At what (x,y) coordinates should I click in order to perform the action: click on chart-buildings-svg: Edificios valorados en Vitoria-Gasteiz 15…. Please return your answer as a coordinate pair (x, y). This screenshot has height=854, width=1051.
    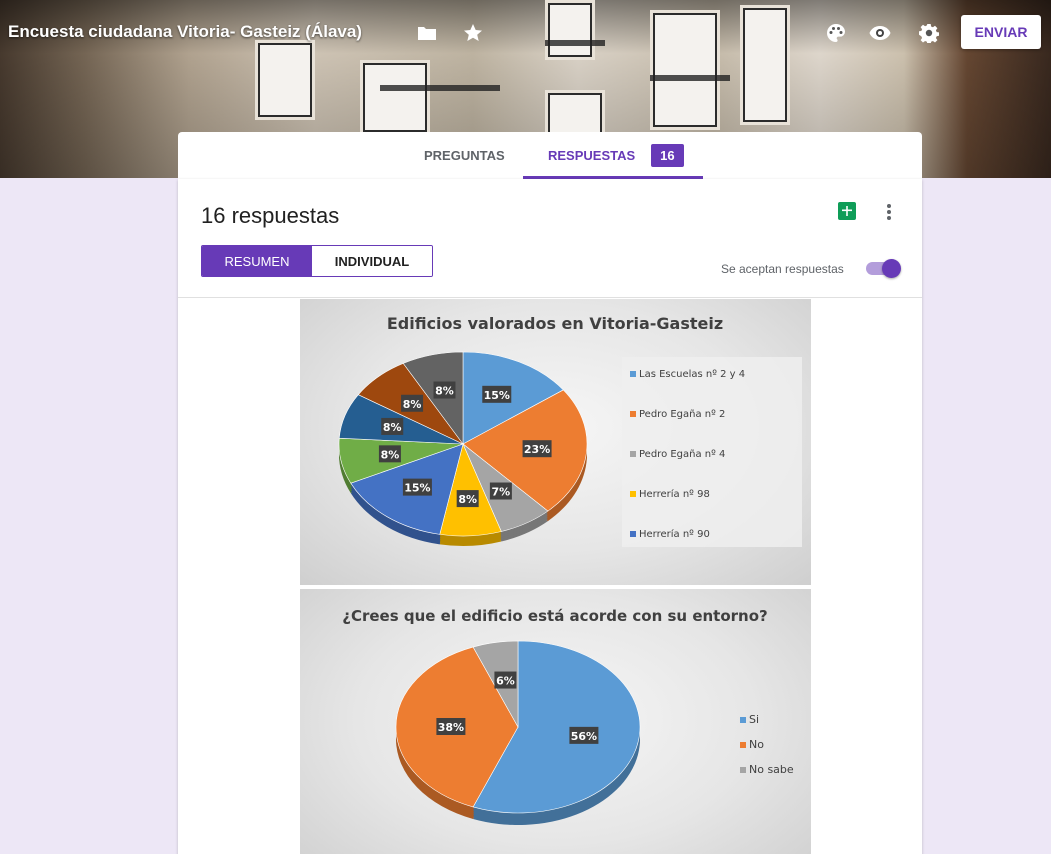
    Looking at the image, I should click on (570, 430).